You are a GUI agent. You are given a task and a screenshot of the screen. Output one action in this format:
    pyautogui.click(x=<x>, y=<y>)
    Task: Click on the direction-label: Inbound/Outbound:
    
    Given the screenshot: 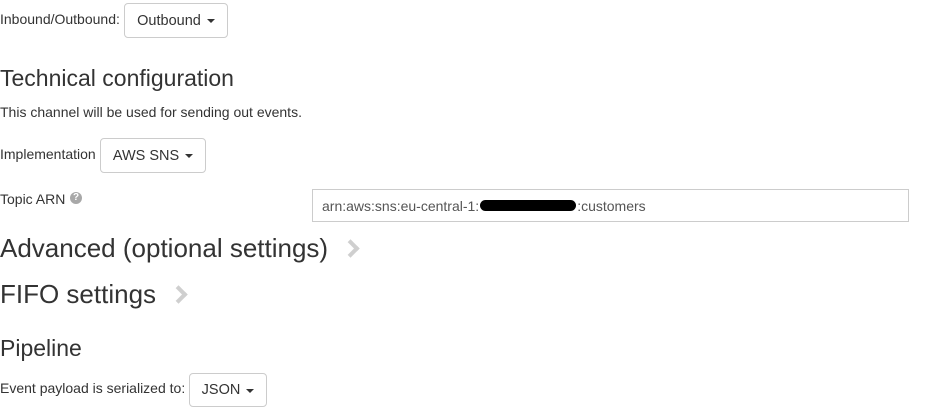 What is the action you would take?
    pyautogui.click(x=60, y=19)
    